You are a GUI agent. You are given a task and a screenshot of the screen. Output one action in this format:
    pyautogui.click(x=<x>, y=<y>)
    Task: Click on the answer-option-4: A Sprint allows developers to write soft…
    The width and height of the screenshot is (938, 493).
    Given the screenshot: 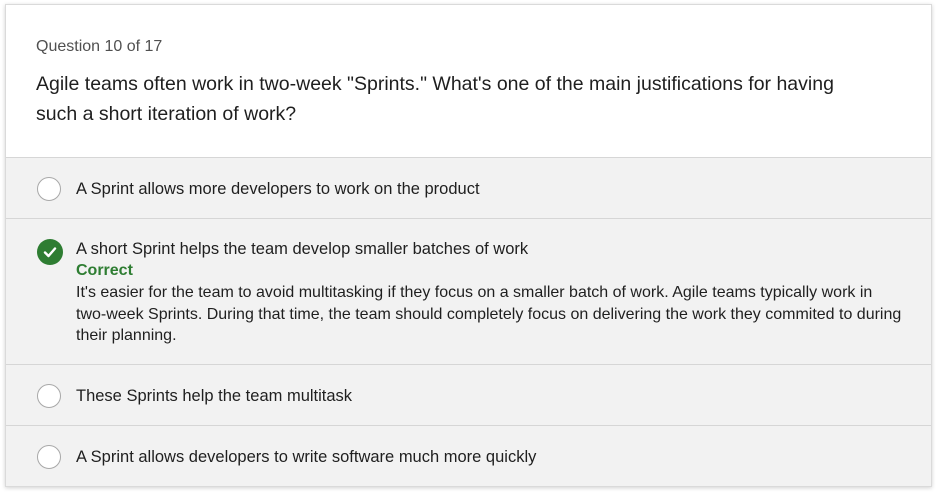 What is the action you would take?
    pyautogui.click(x=468, y=456)
    